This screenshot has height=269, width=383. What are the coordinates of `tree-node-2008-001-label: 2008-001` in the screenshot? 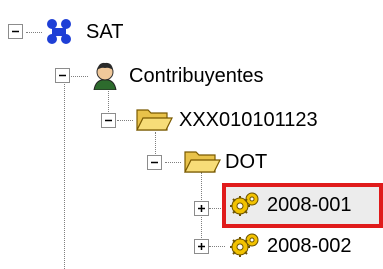 It's located at (309, 205).